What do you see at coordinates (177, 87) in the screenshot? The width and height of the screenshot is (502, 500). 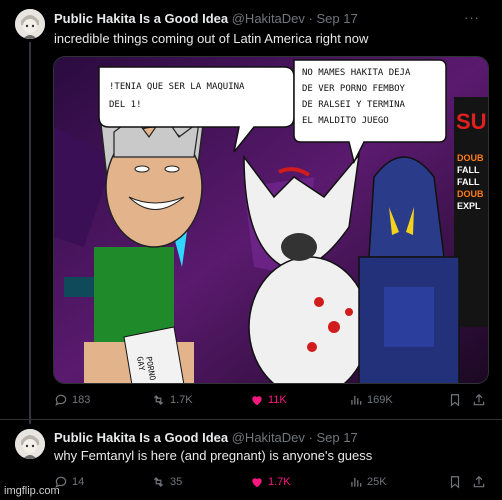 I see `speech-line: !TENIA QUE SER LA MAQUINA` at bounding box center [177, 87].